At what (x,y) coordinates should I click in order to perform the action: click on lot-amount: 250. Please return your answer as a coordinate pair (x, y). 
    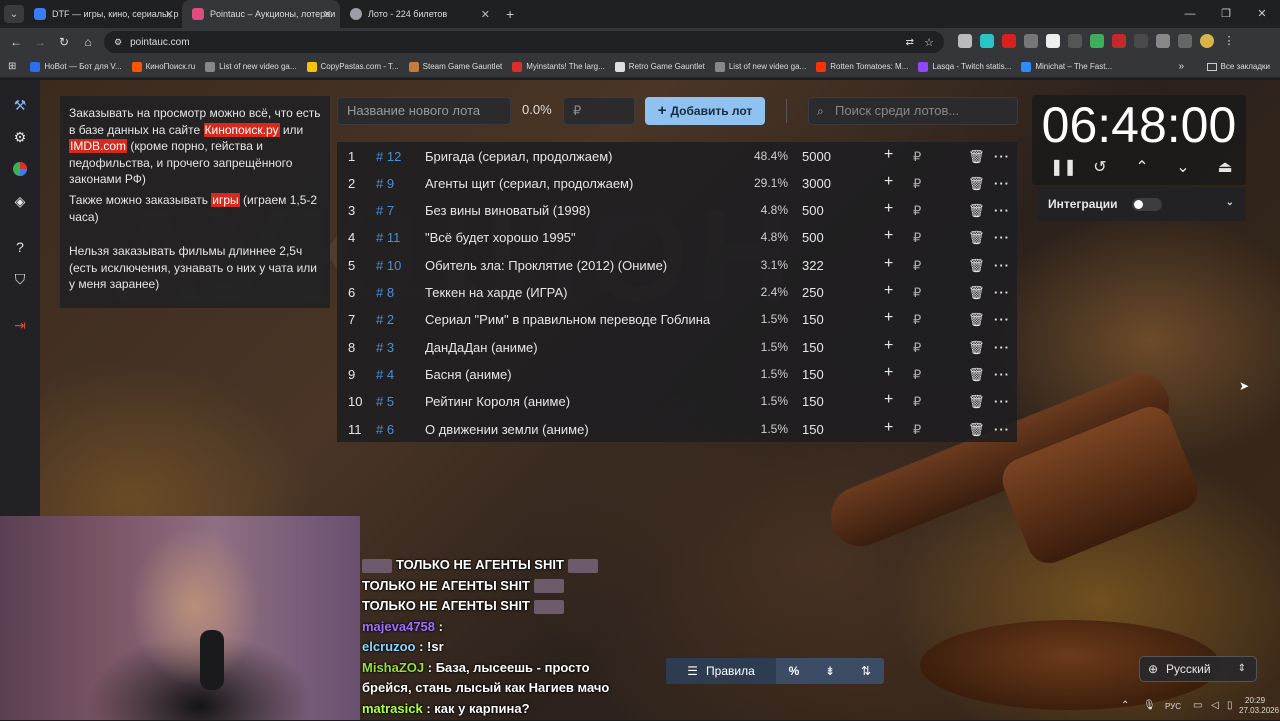
    Looking at the image, I should click on (813, 292).